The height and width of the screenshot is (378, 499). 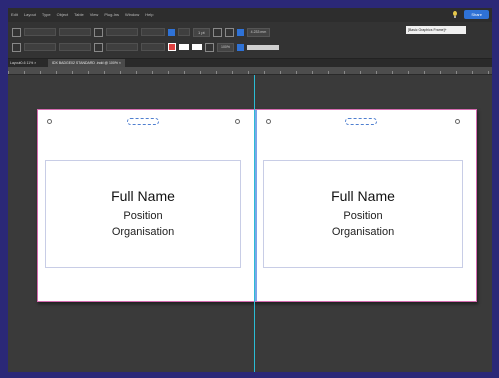 I want to click on menu-edit: Edit, so click(x=14, y=15).